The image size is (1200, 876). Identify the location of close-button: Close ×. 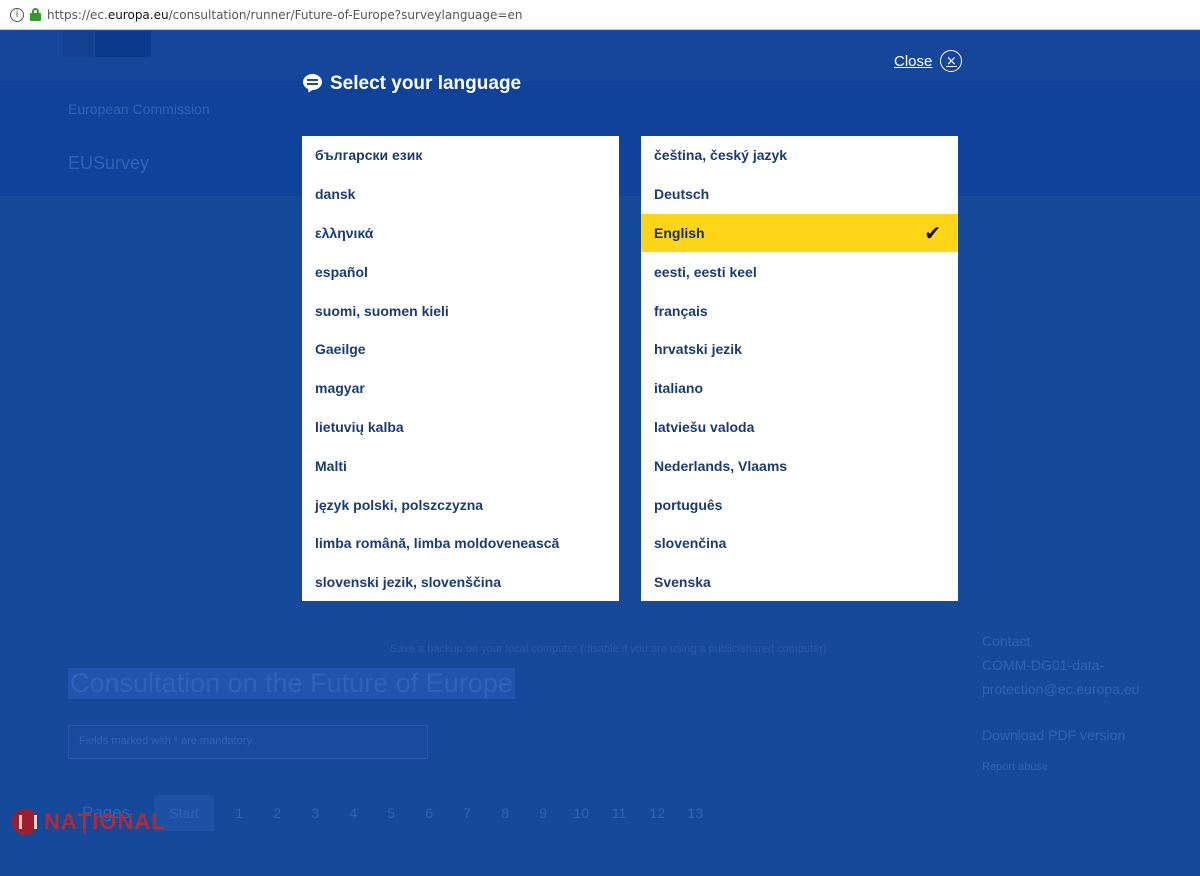
(928, 61).